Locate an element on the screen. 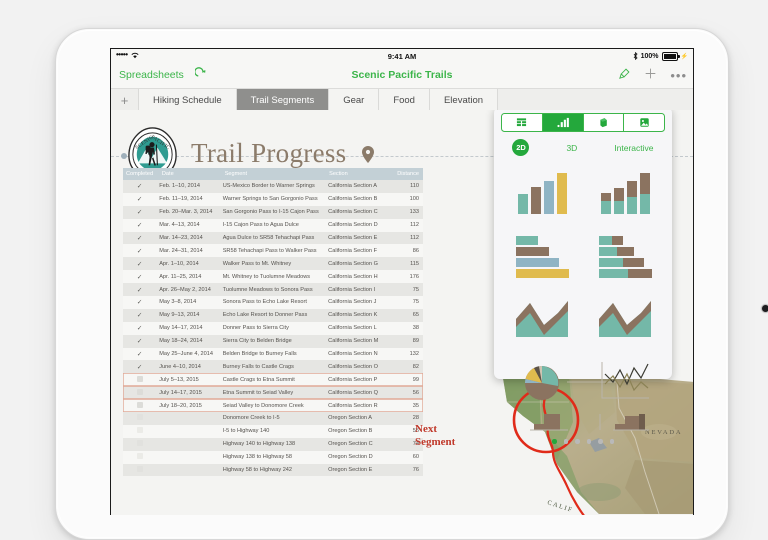 This screenshot has height=540, width=768. chart-type-column is located at coordinates (541, 192).